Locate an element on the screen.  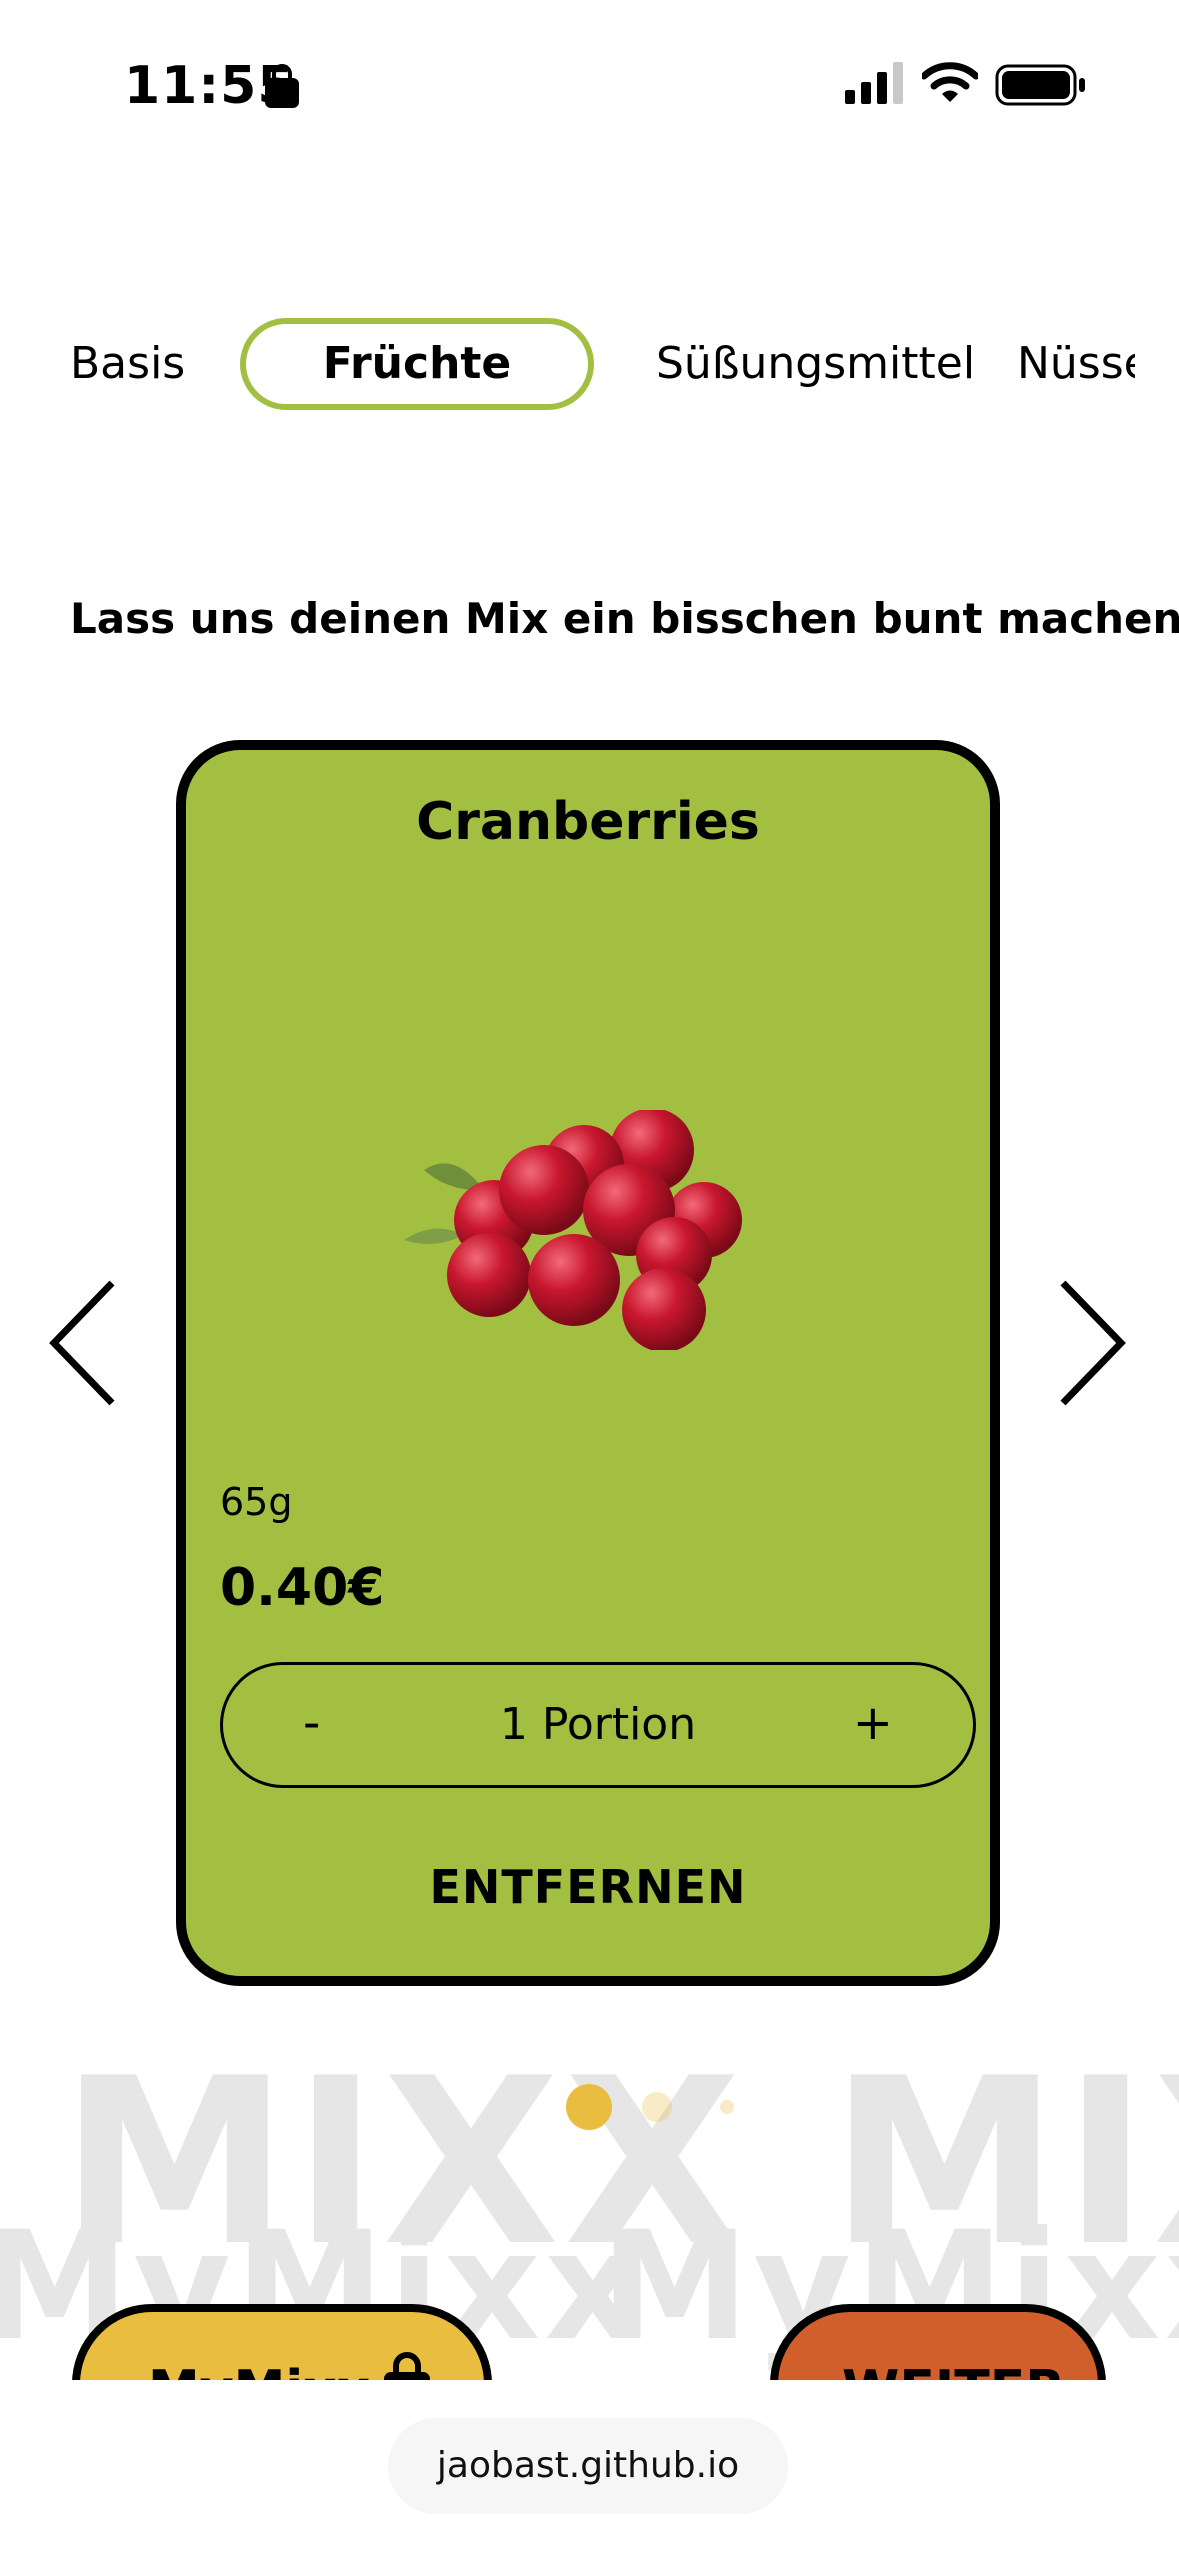
chevron-right-icon is located at coordinates (1093, 1343).